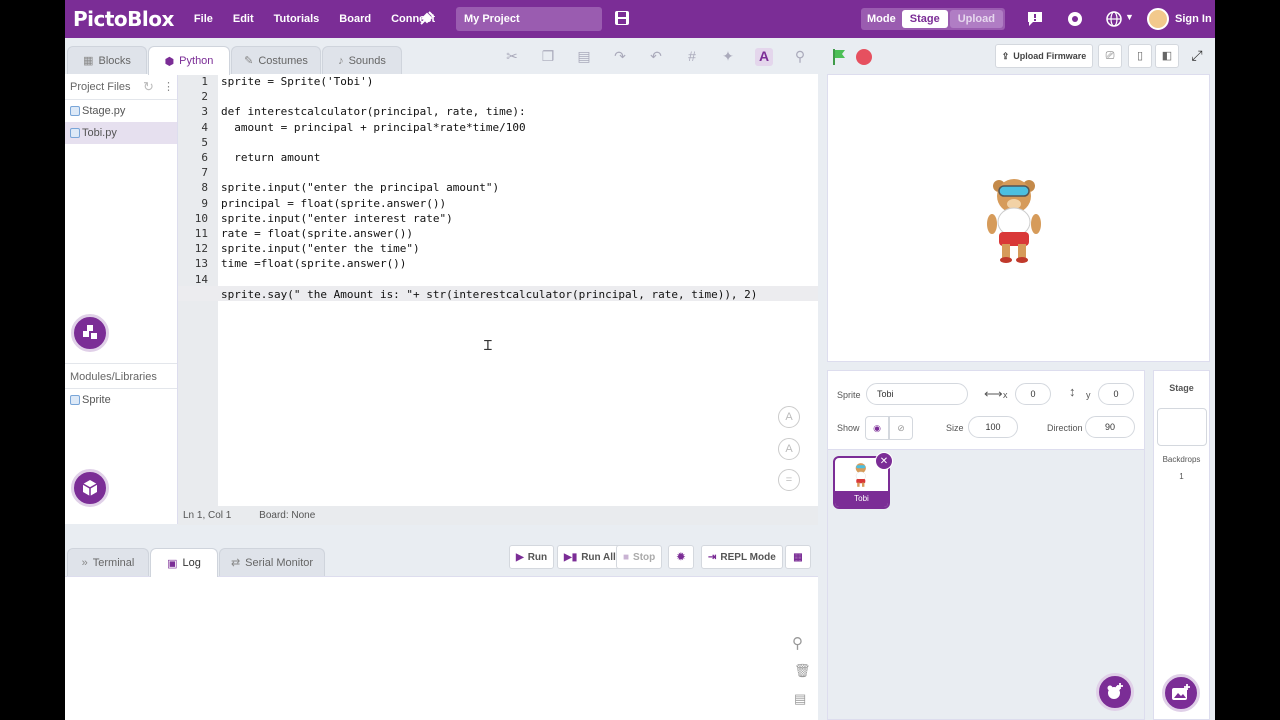  I want to click on zoom-in-icon: A, so click(789, 417).